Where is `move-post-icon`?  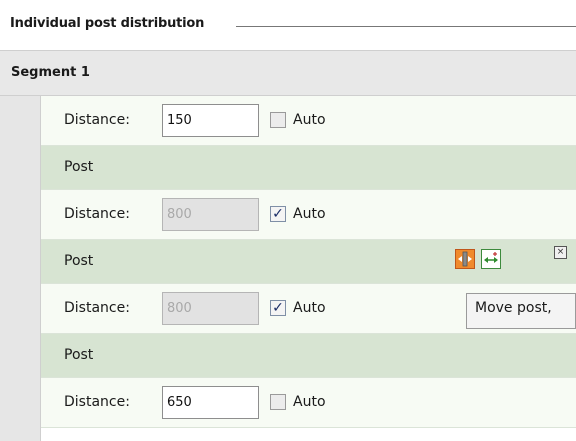 move-post-icon is located at coordinates (465, 259).